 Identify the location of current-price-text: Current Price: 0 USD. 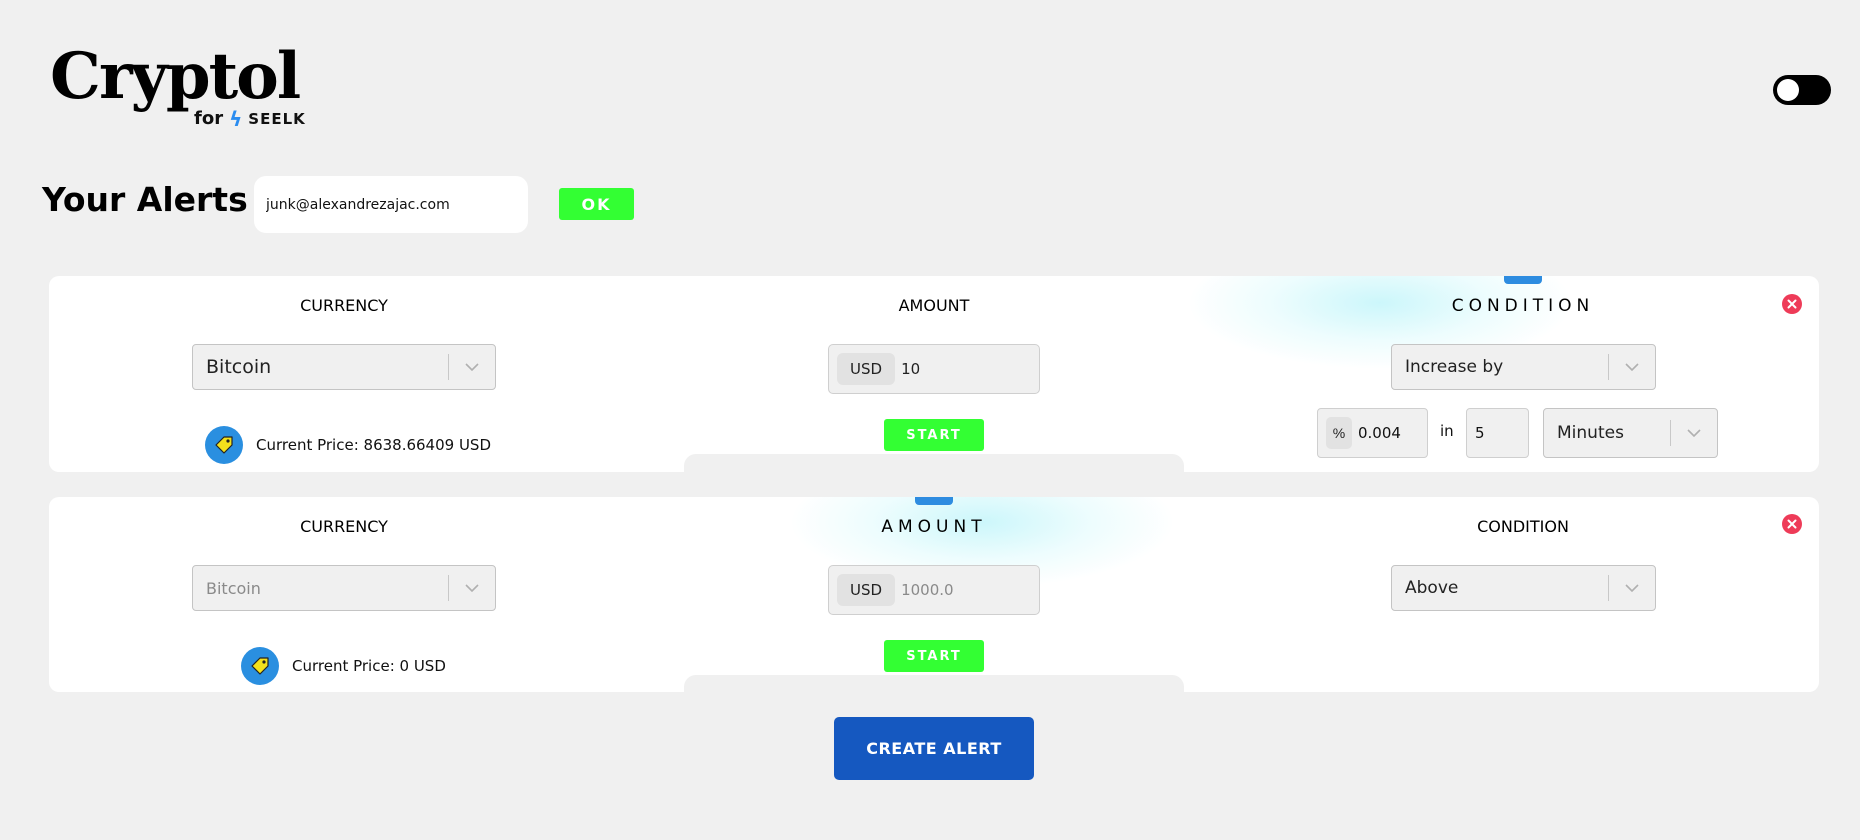
(369, 666).